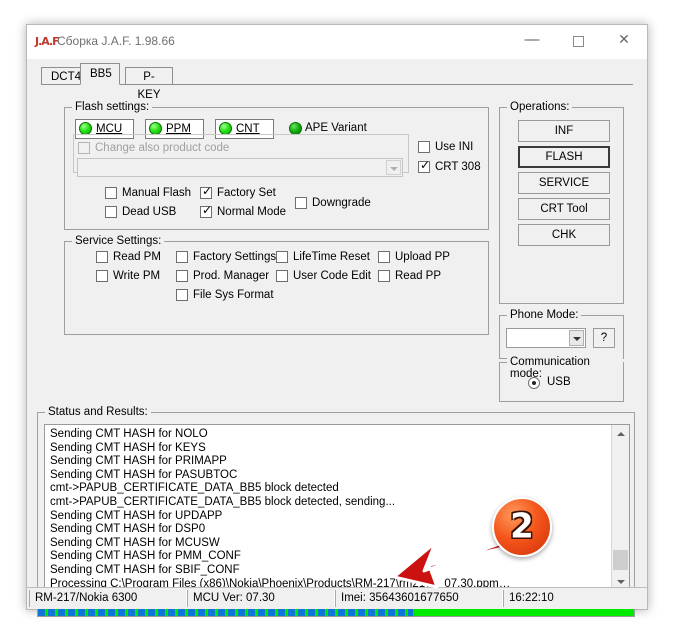 Image resolution: width=676 pixels, height=639 pixels. Describe the element at coordinates (182, 295) in the screenshot. I see `file-sys-format-checkbox` at that location.